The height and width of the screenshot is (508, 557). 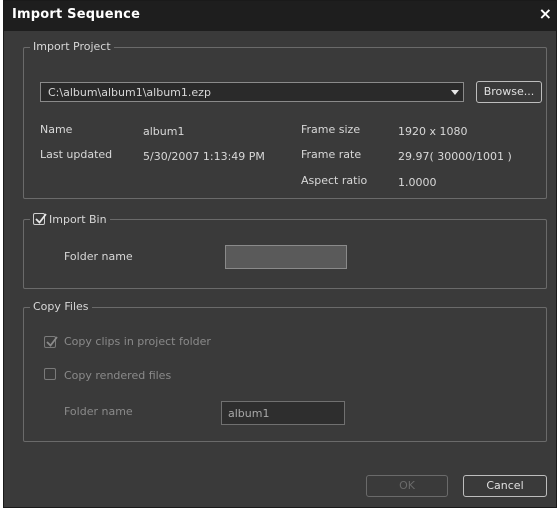 What do you see at coordinates (118, 375) in the screenshot?
I see `copy-rendered-label: Copy rendered files` at bounding box center [118, 375].